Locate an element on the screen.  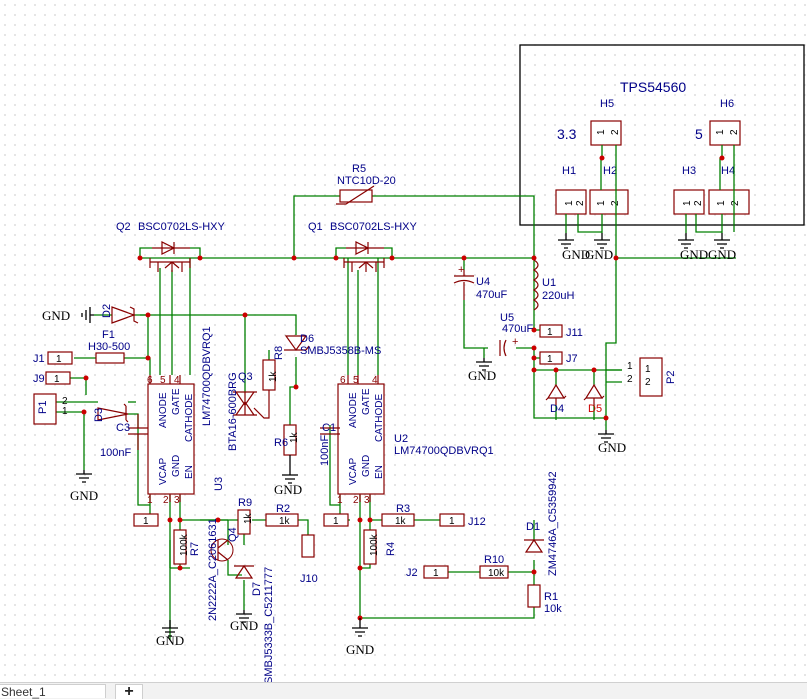
gnd-label-7: GND is located at coordinates (56, 315).